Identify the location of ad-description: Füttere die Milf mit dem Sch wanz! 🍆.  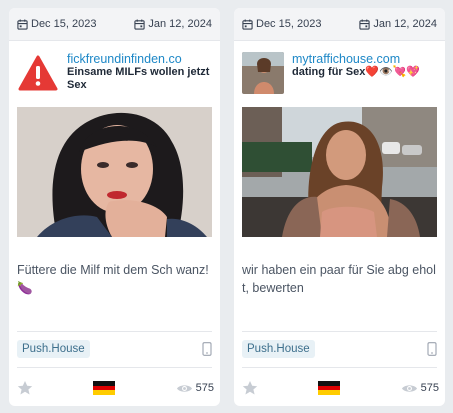
(113, 279).